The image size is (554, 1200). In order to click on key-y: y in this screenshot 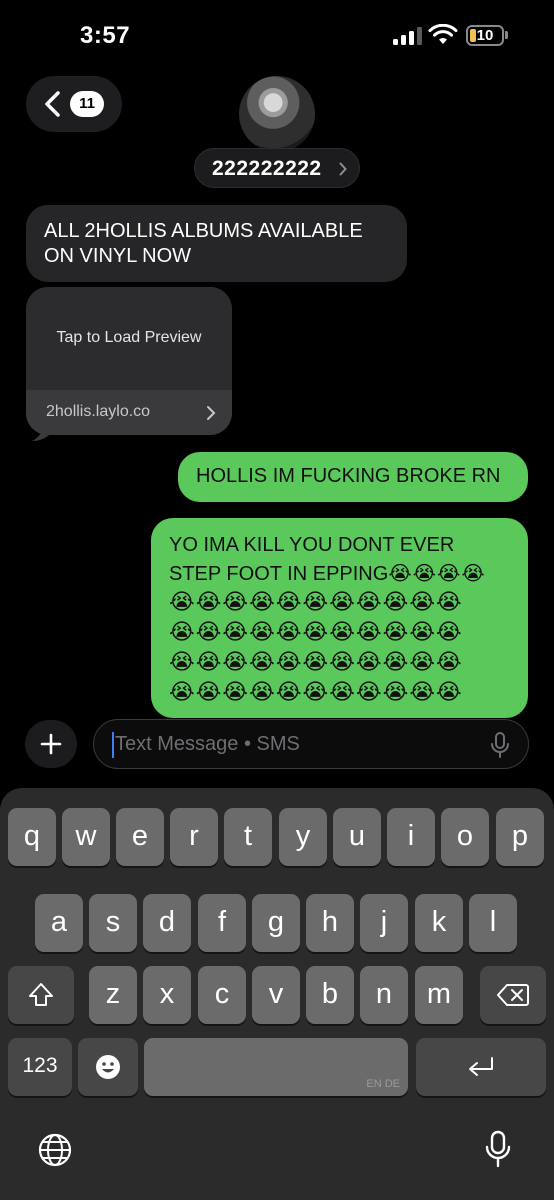, I will do `click(303, 837)`.